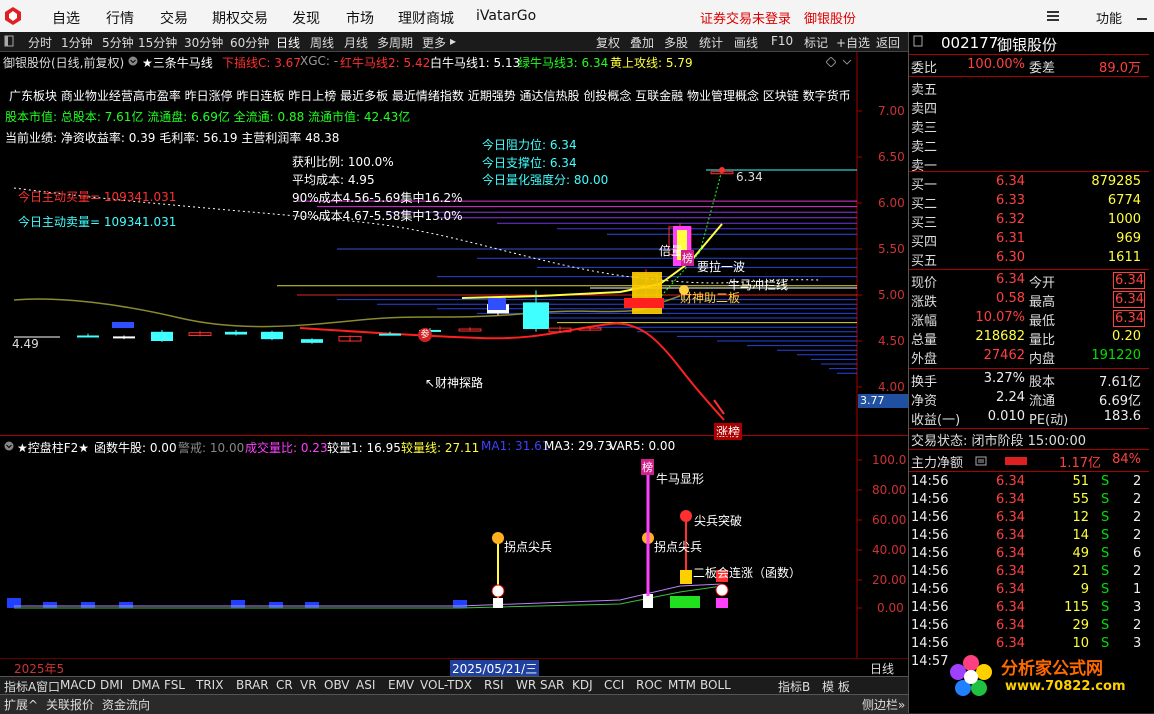 Image resolution: width=1154 pixels, height=714 pixels. I want to click on menu-list-icon, so click(1053, 16).